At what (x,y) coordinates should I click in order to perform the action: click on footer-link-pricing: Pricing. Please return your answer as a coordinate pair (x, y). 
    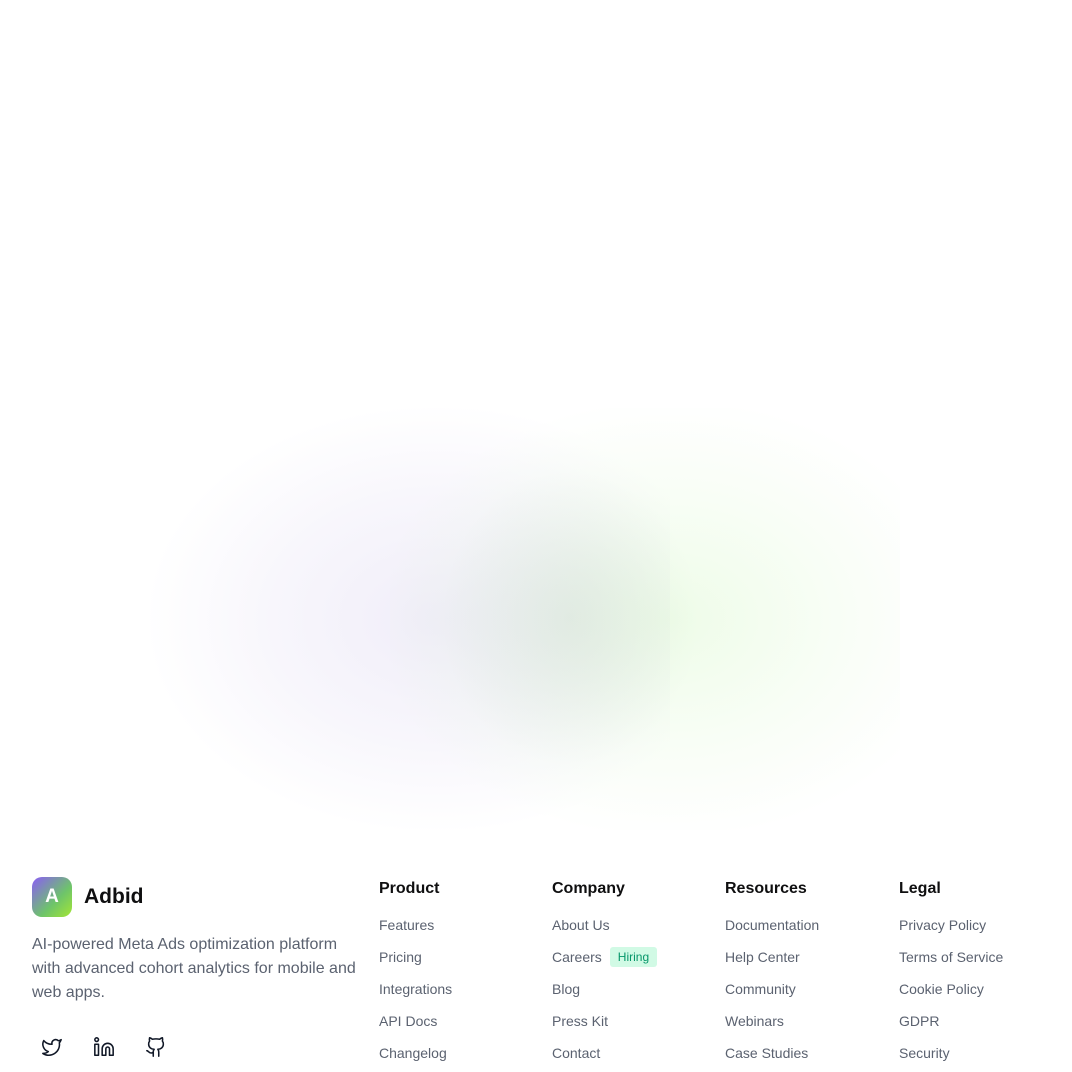
    Looking at the image, I should click on (415, 963).